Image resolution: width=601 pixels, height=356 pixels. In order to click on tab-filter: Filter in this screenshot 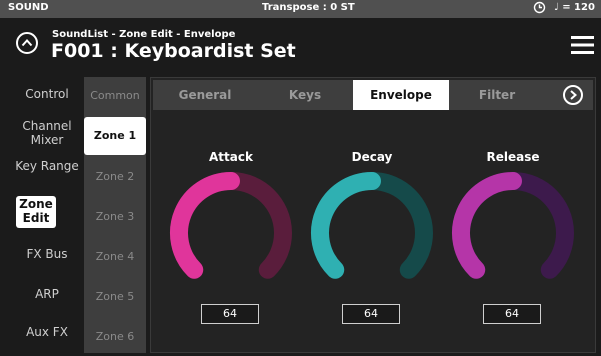, I will do `click(497, 95)`.